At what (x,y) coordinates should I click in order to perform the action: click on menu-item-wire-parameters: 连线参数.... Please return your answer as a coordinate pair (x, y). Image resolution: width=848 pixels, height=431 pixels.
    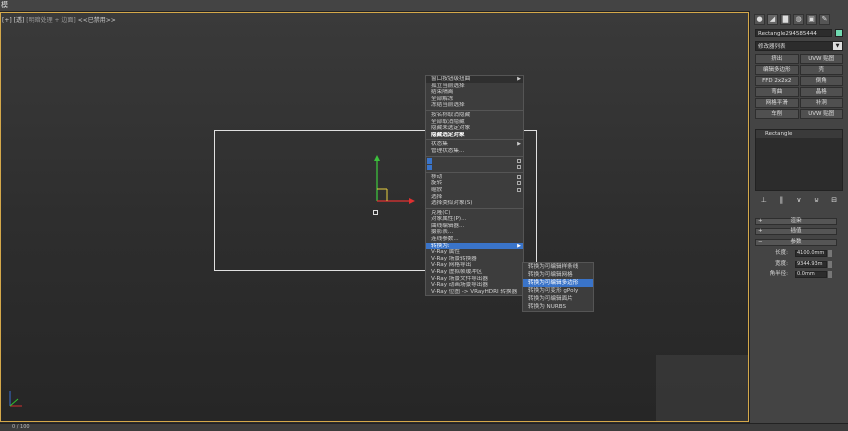
    Looking at the image, I should click on (474, 239).